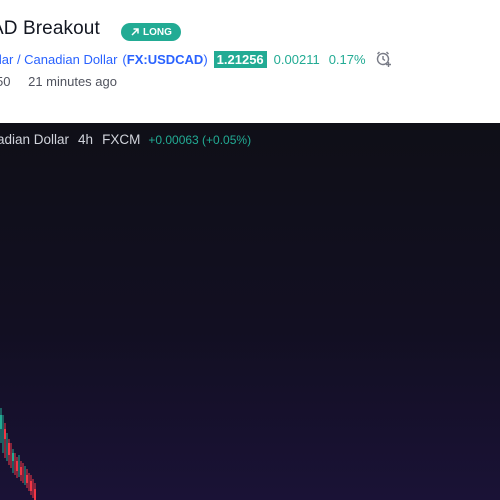  What do you see at coordinates (72, 81) in the screenshot?
I see `posted-time: 21 minutes ago` at bounding box center [72, 81].